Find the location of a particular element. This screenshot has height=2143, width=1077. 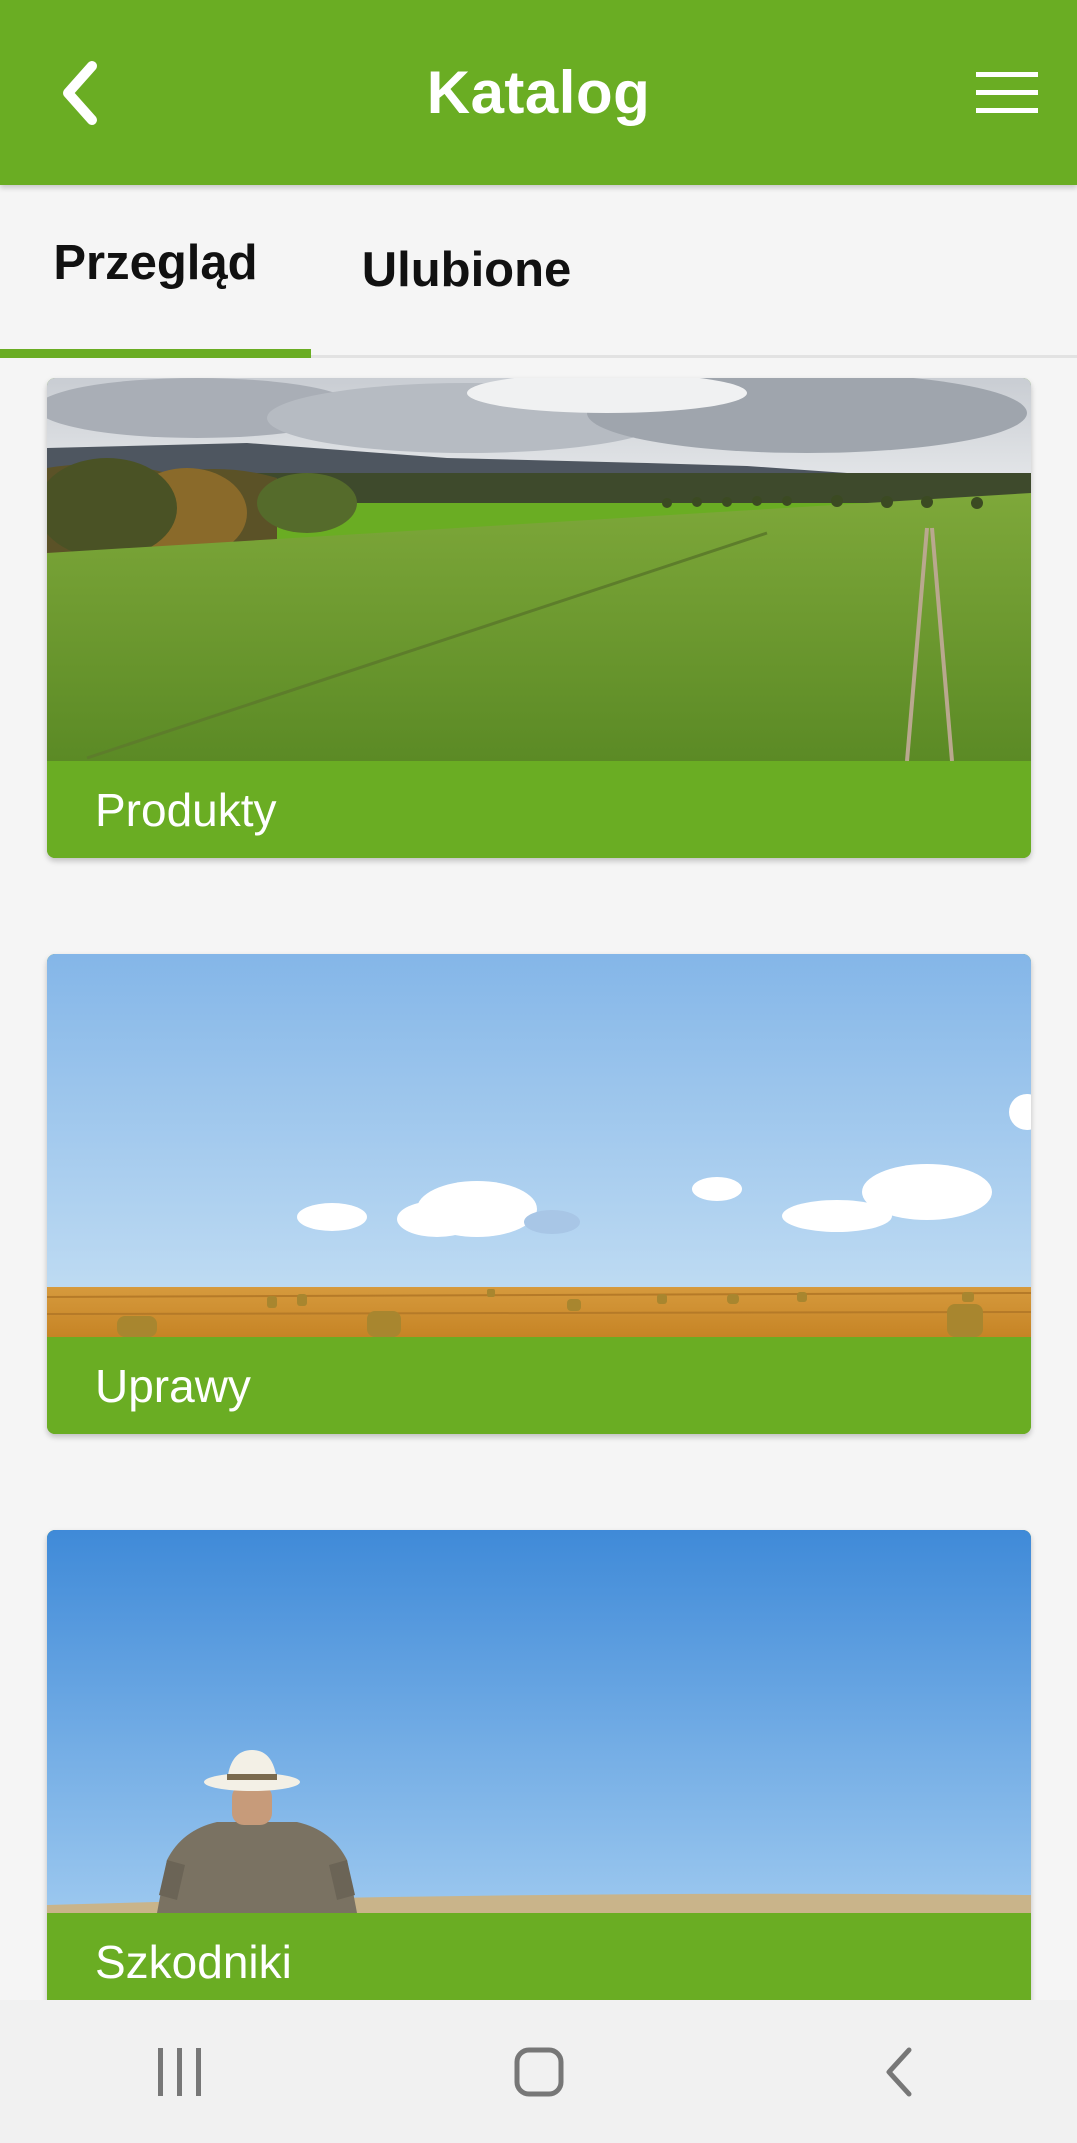

tab-bar: Przegląd Ulubione is located at coordinates (538, 271).